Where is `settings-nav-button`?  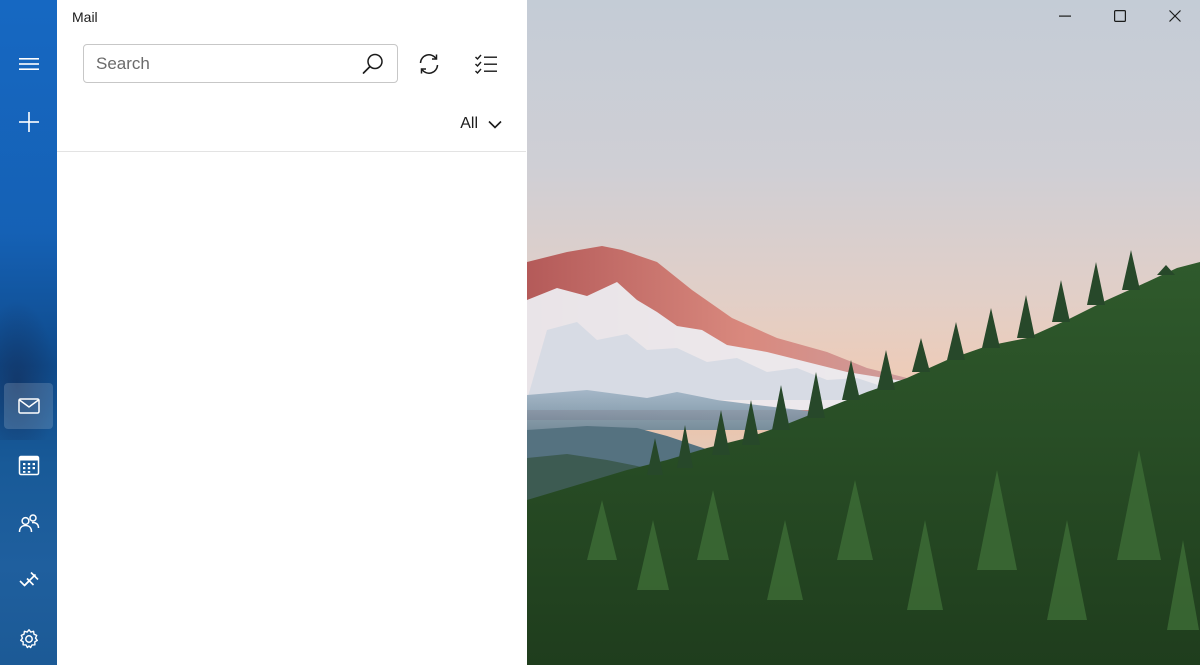
settings-nav-button is located at coordinates (28, 639).